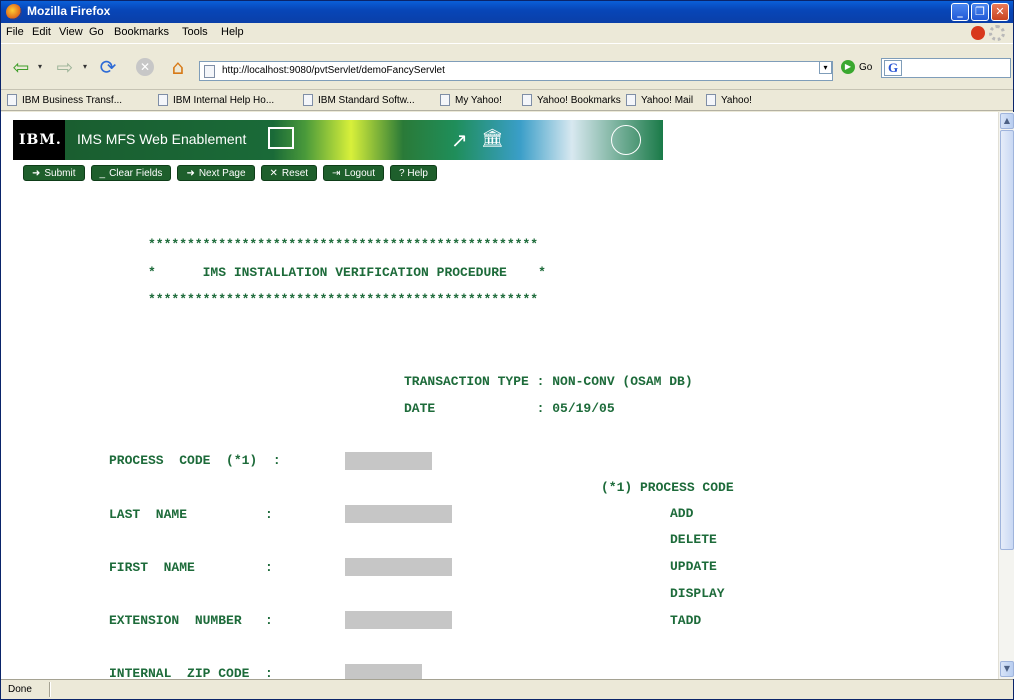  What do you see at coordinates (398, 514) in the screenshot?
I see `last-name-input` at bounding box center [398, 514].